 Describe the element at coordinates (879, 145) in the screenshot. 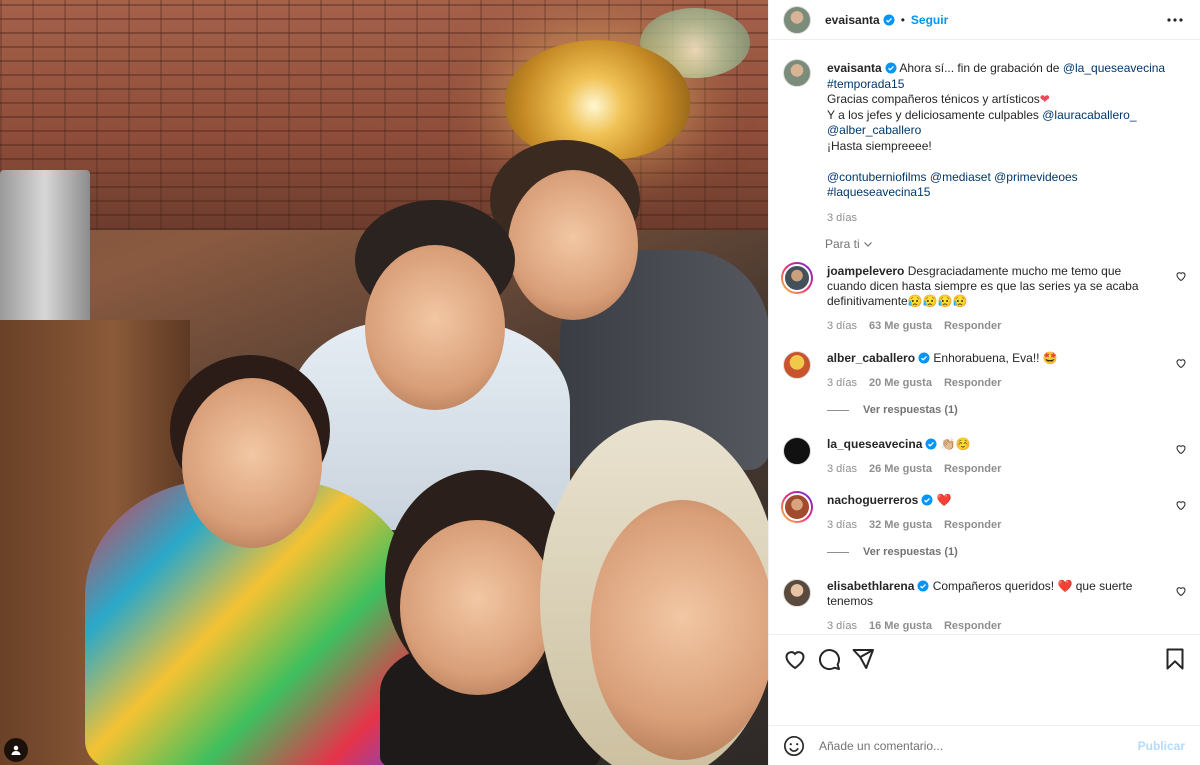

I see `caption-line4: ¡Hasta siempreeee!` at that location.